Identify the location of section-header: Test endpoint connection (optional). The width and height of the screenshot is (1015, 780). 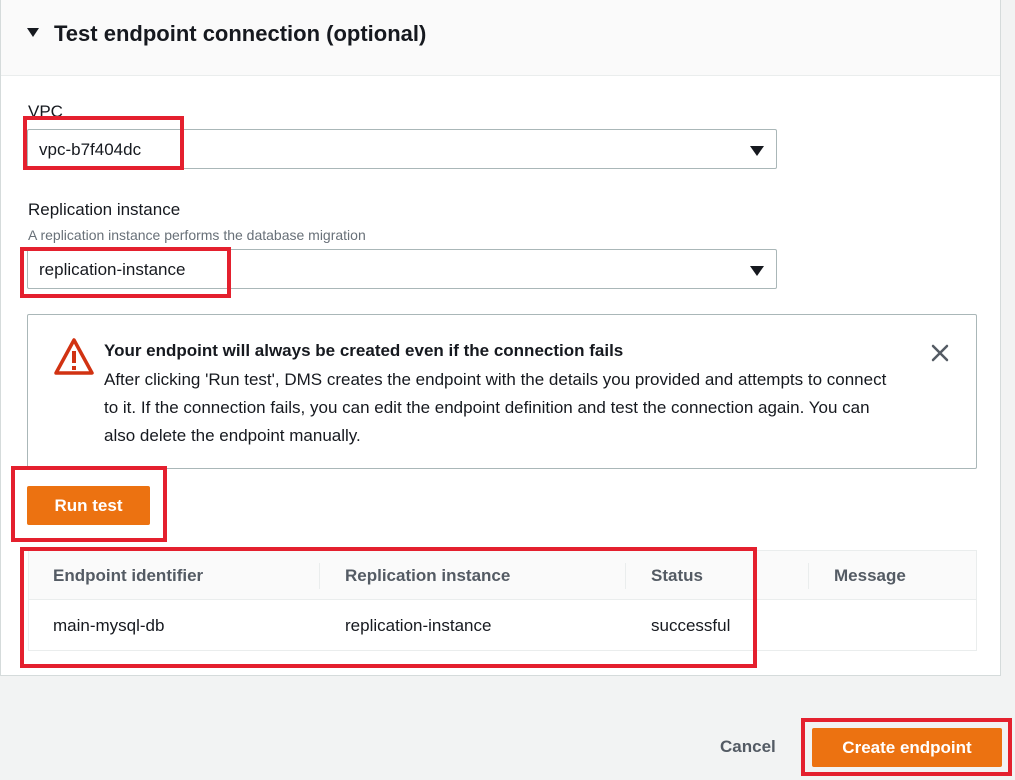
(500, 38).